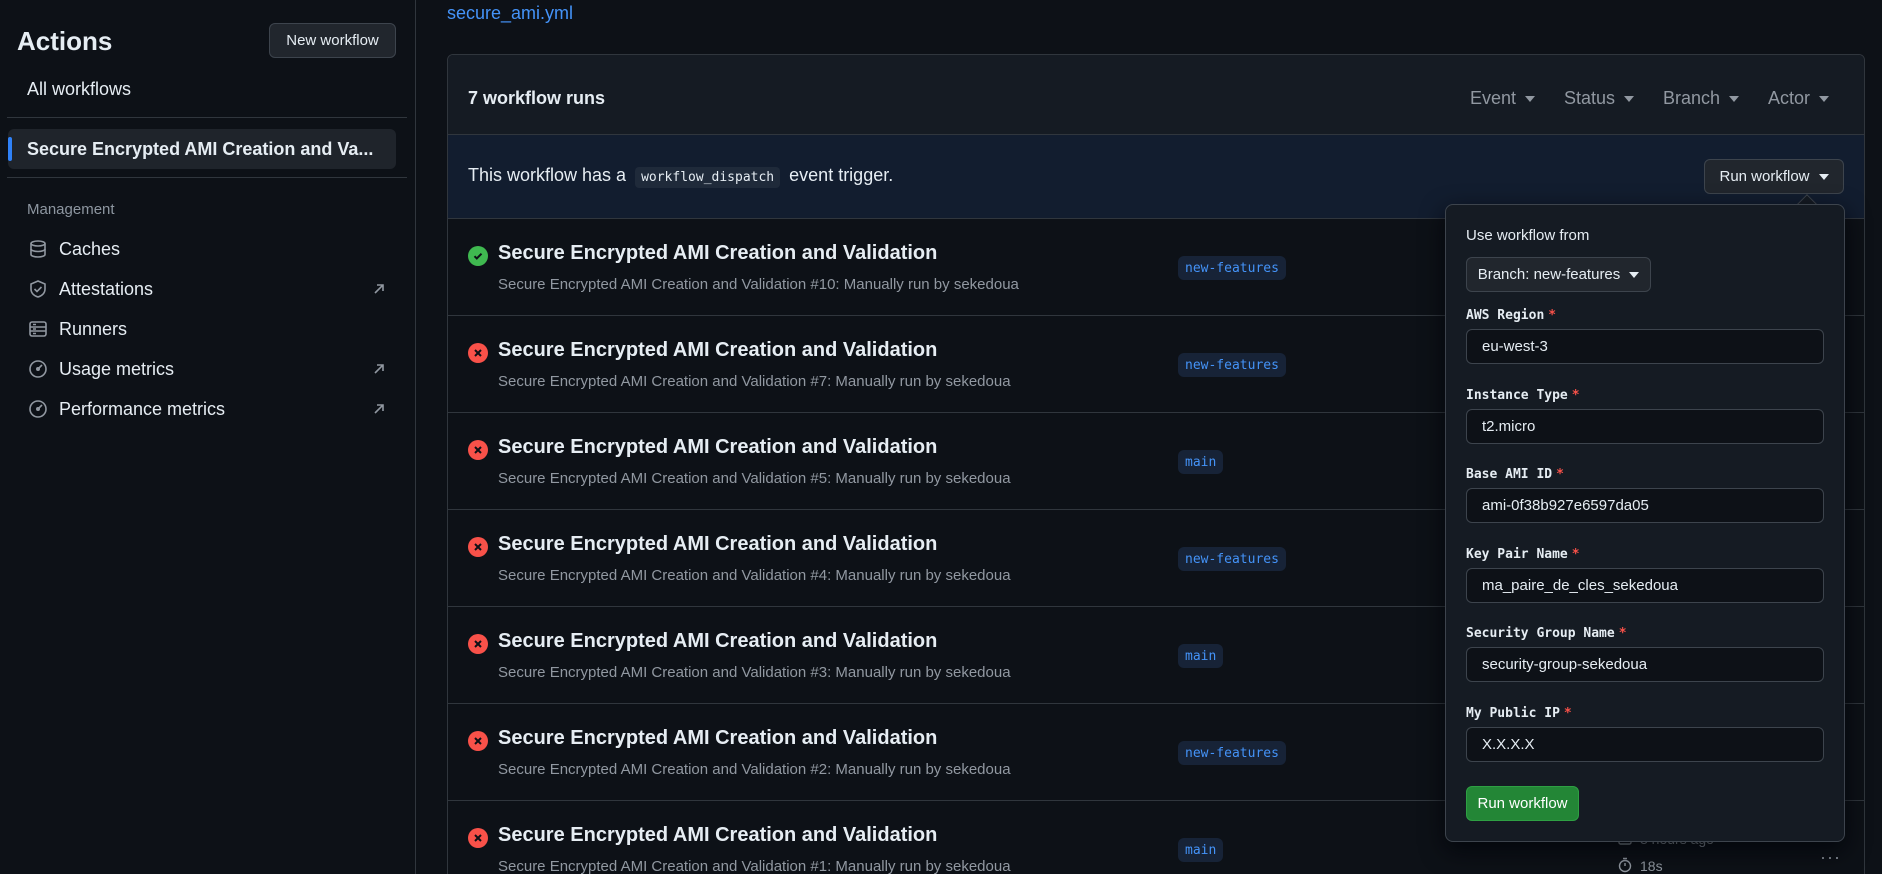 This screenshot has height=874, width=1882. What do you see at coordinates (332, 40) in the screenshot?
I see `new-workflow-button: New workflow` at bounding box center [332, 40].